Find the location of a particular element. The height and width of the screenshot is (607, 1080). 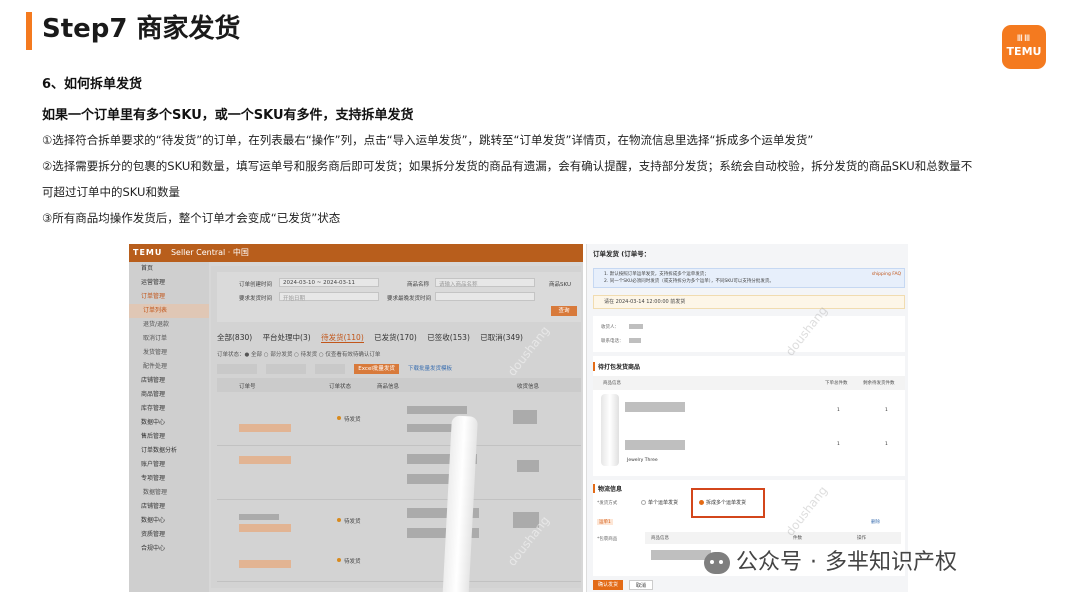

watermark-prefix: 公众号 is located at coordinates (769, 562).